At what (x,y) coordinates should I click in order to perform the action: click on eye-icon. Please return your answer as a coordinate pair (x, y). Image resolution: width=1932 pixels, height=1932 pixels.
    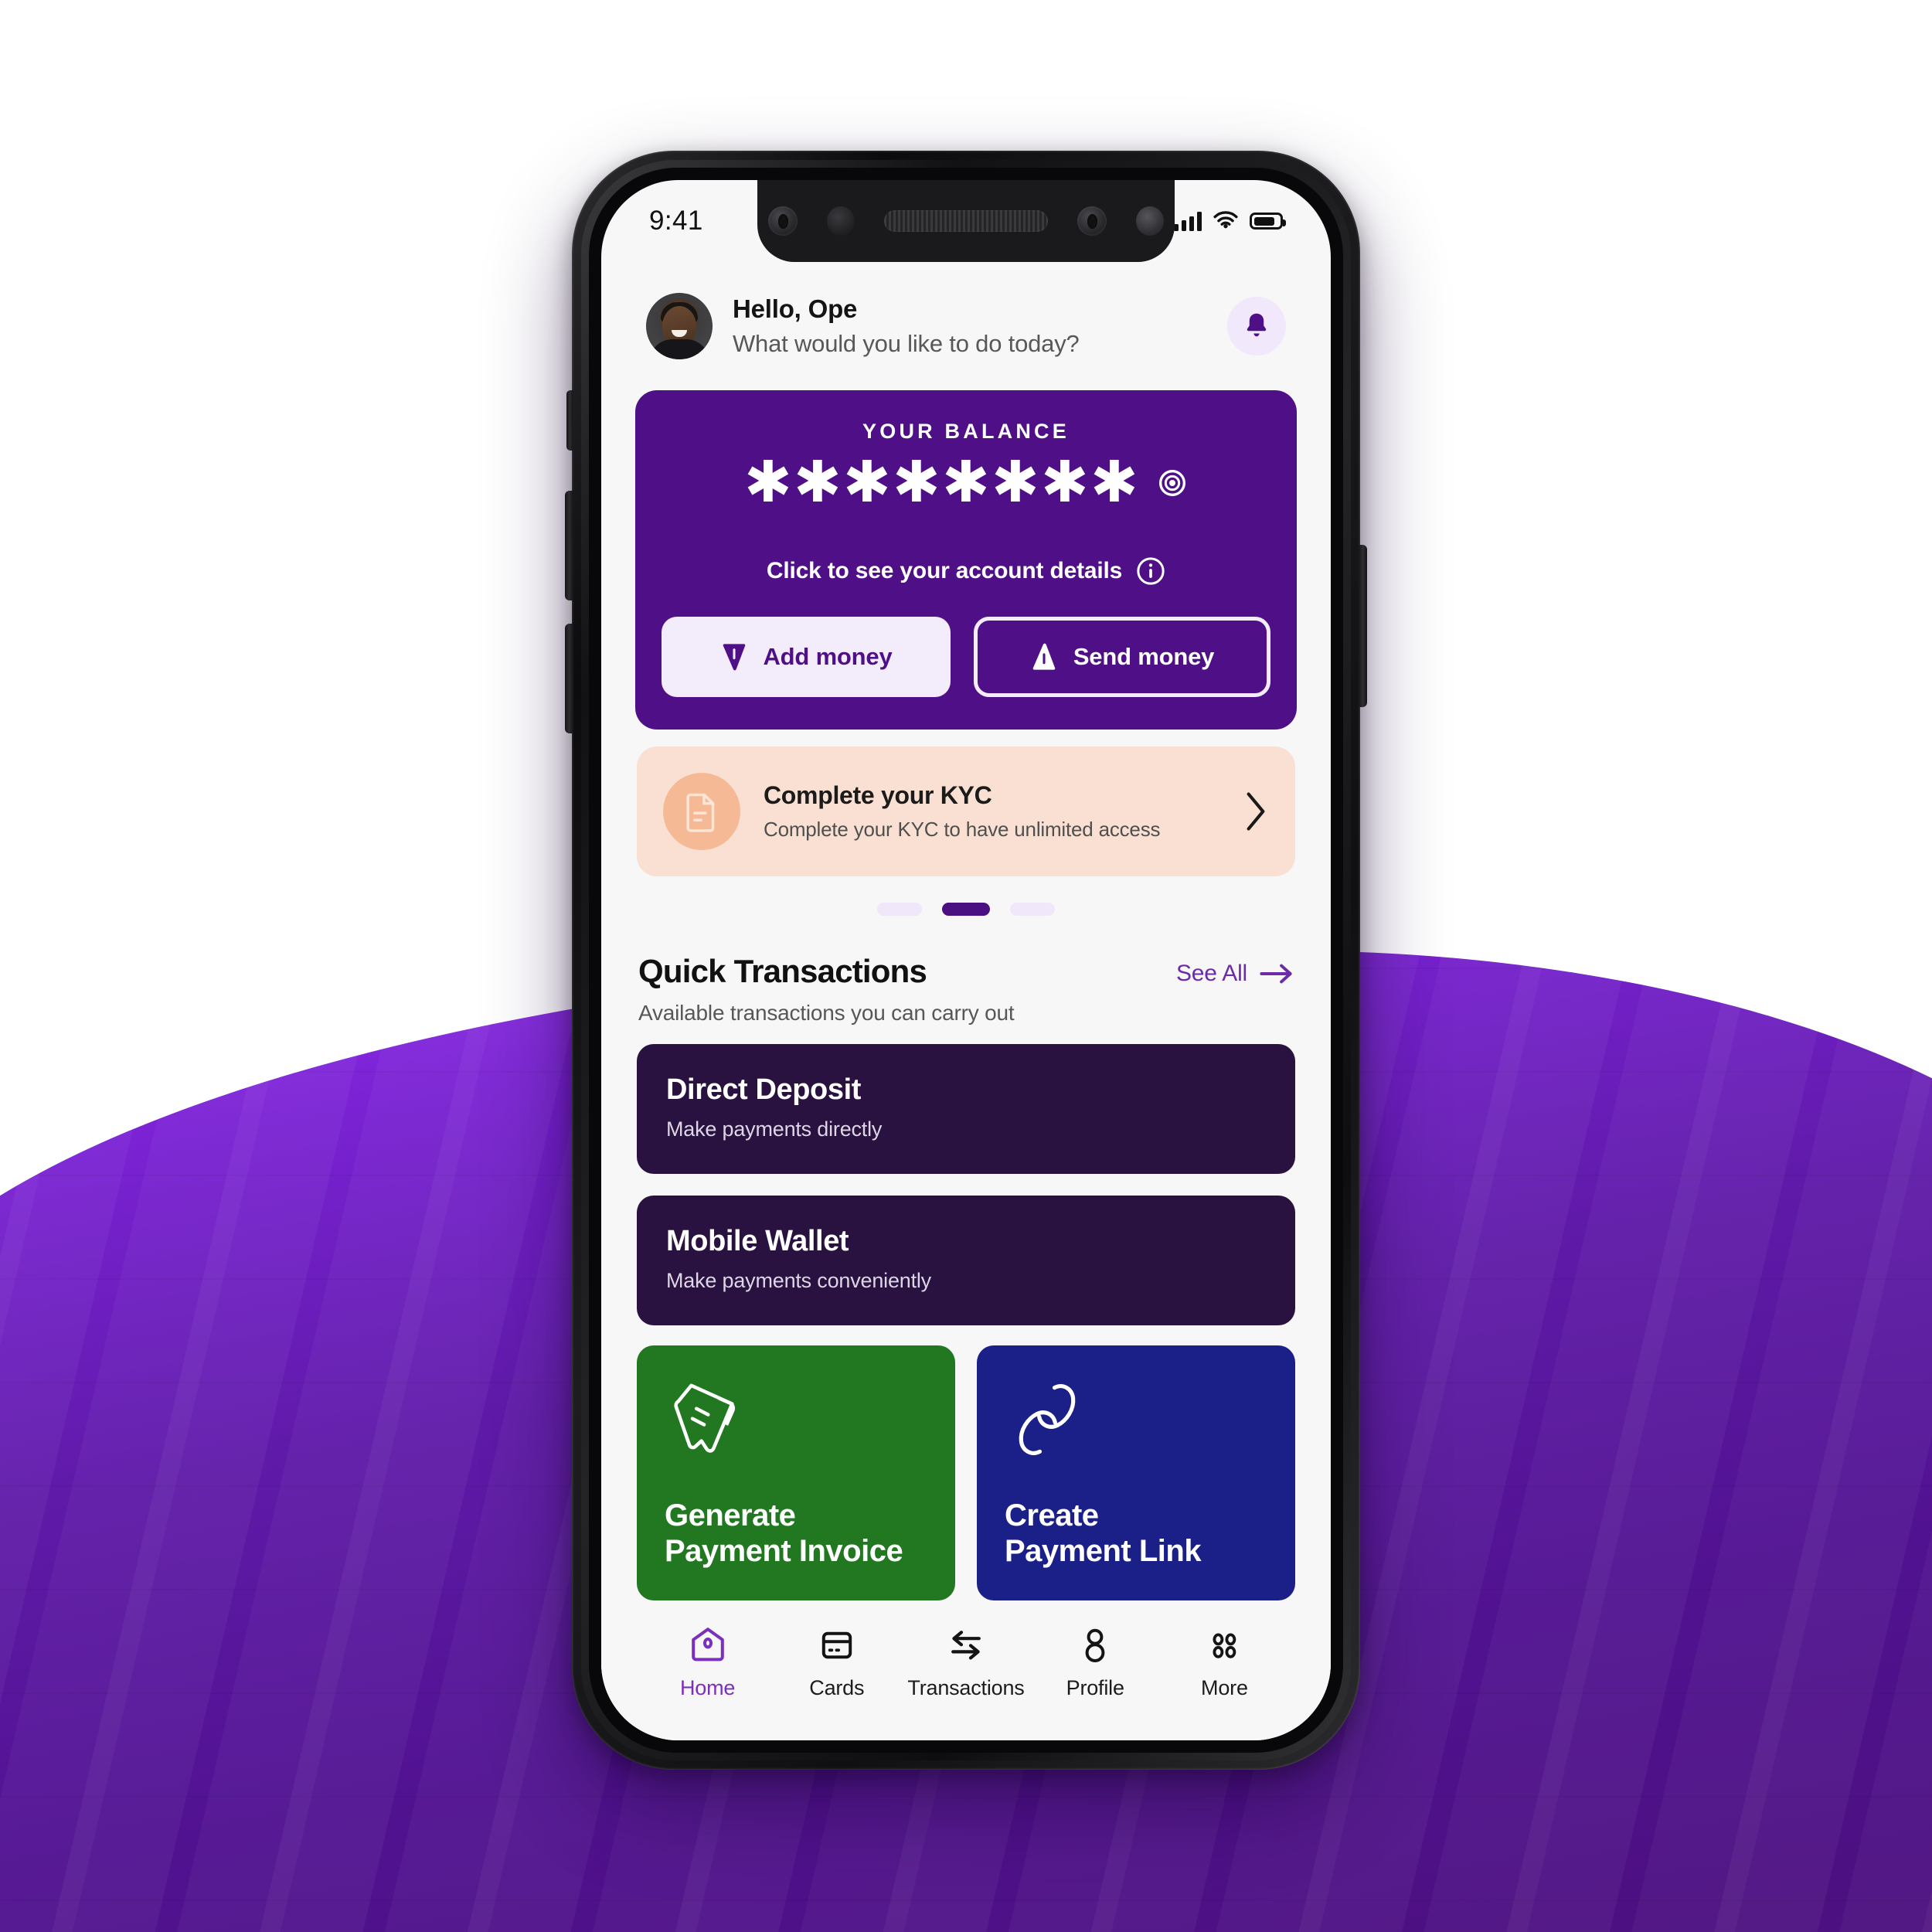
    Looking at the image, I should click on (1172, 483).